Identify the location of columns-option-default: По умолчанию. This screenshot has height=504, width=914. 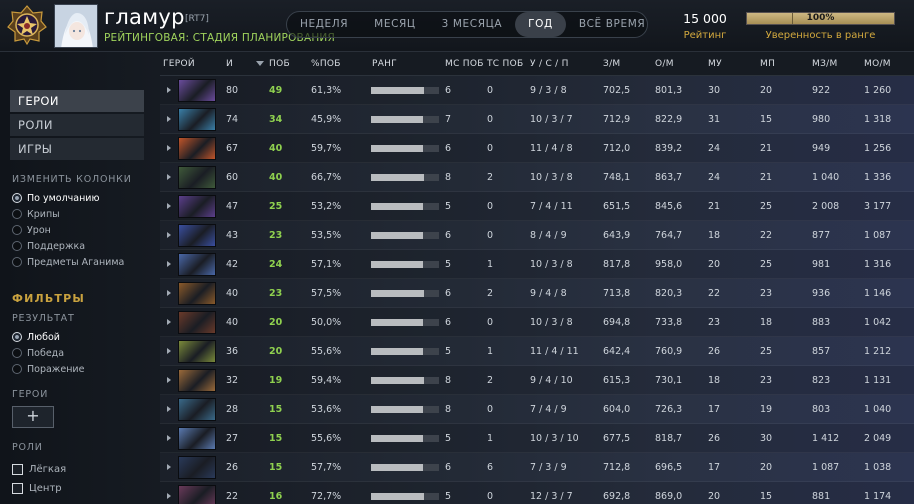
(55, 198).